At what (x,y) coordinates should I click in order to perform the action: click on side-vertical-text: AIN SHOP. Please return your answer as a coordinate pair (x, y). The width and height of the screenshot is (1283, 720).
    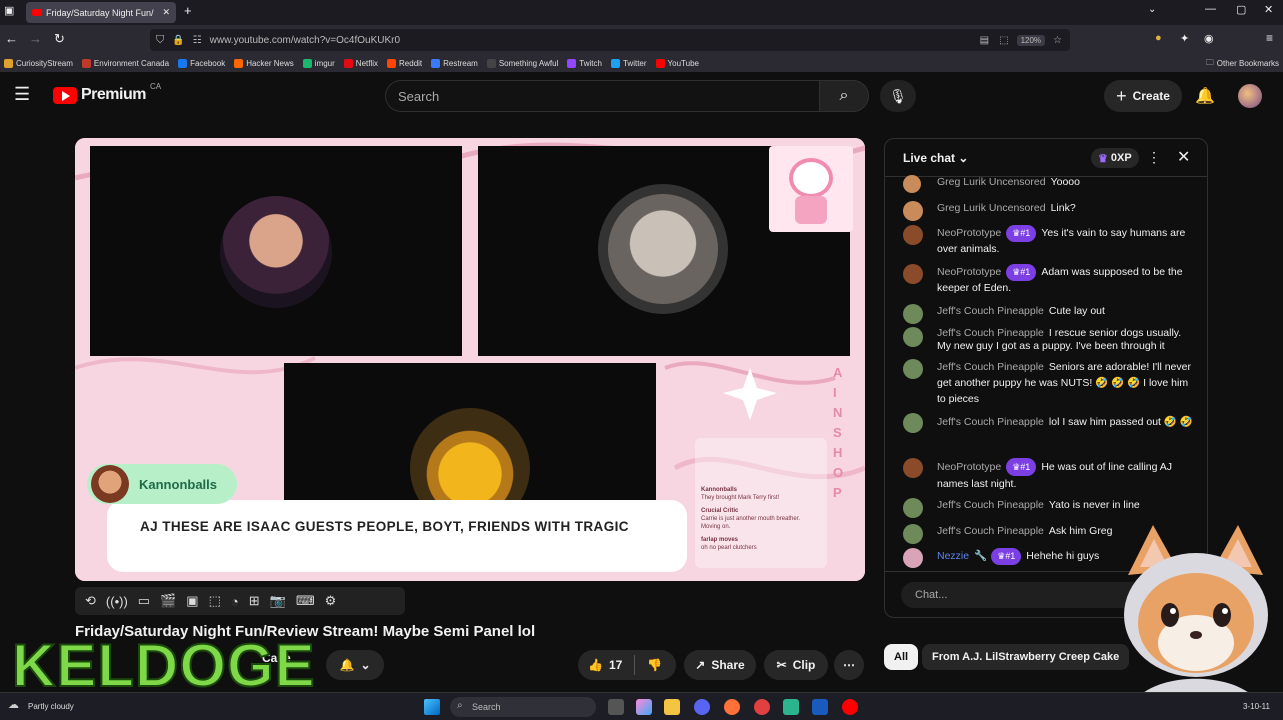
    Looking at the image, I should click on (839, 432).